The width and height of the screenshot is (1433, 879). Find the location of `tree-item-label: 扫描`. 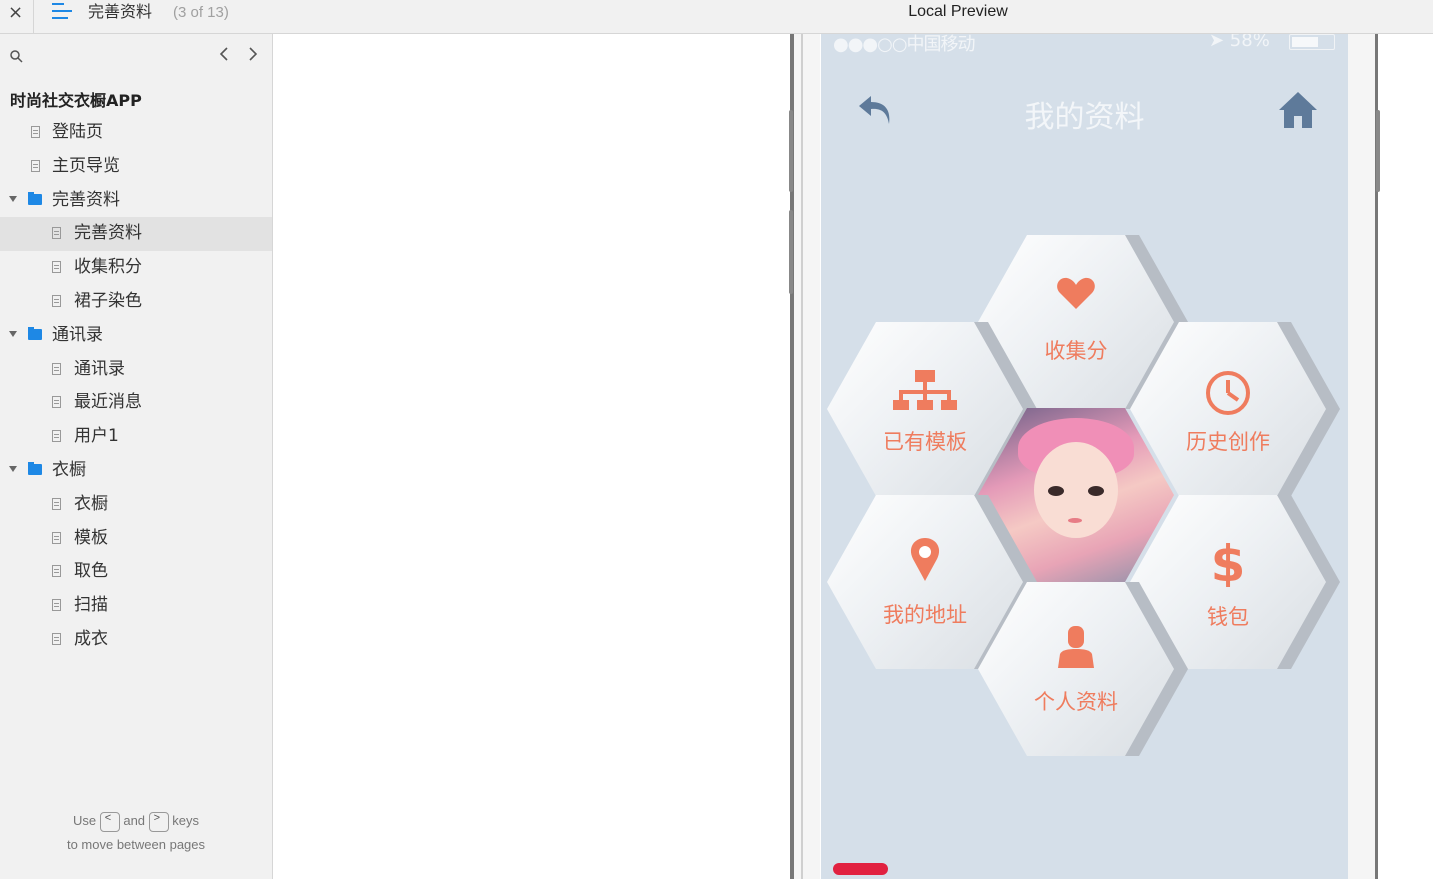

tree-item-label: 扫描 is located at coordinates (91, 605).